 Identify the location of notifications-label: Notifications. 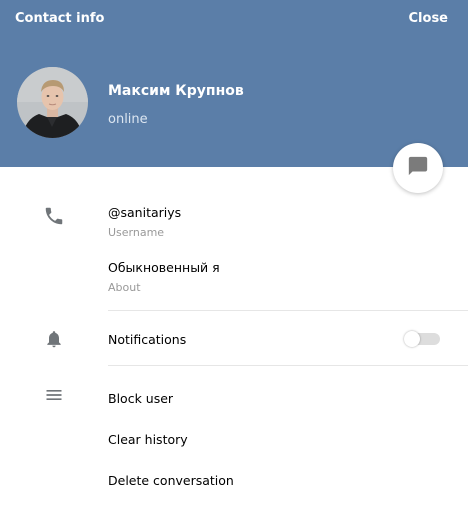
(147, 339).